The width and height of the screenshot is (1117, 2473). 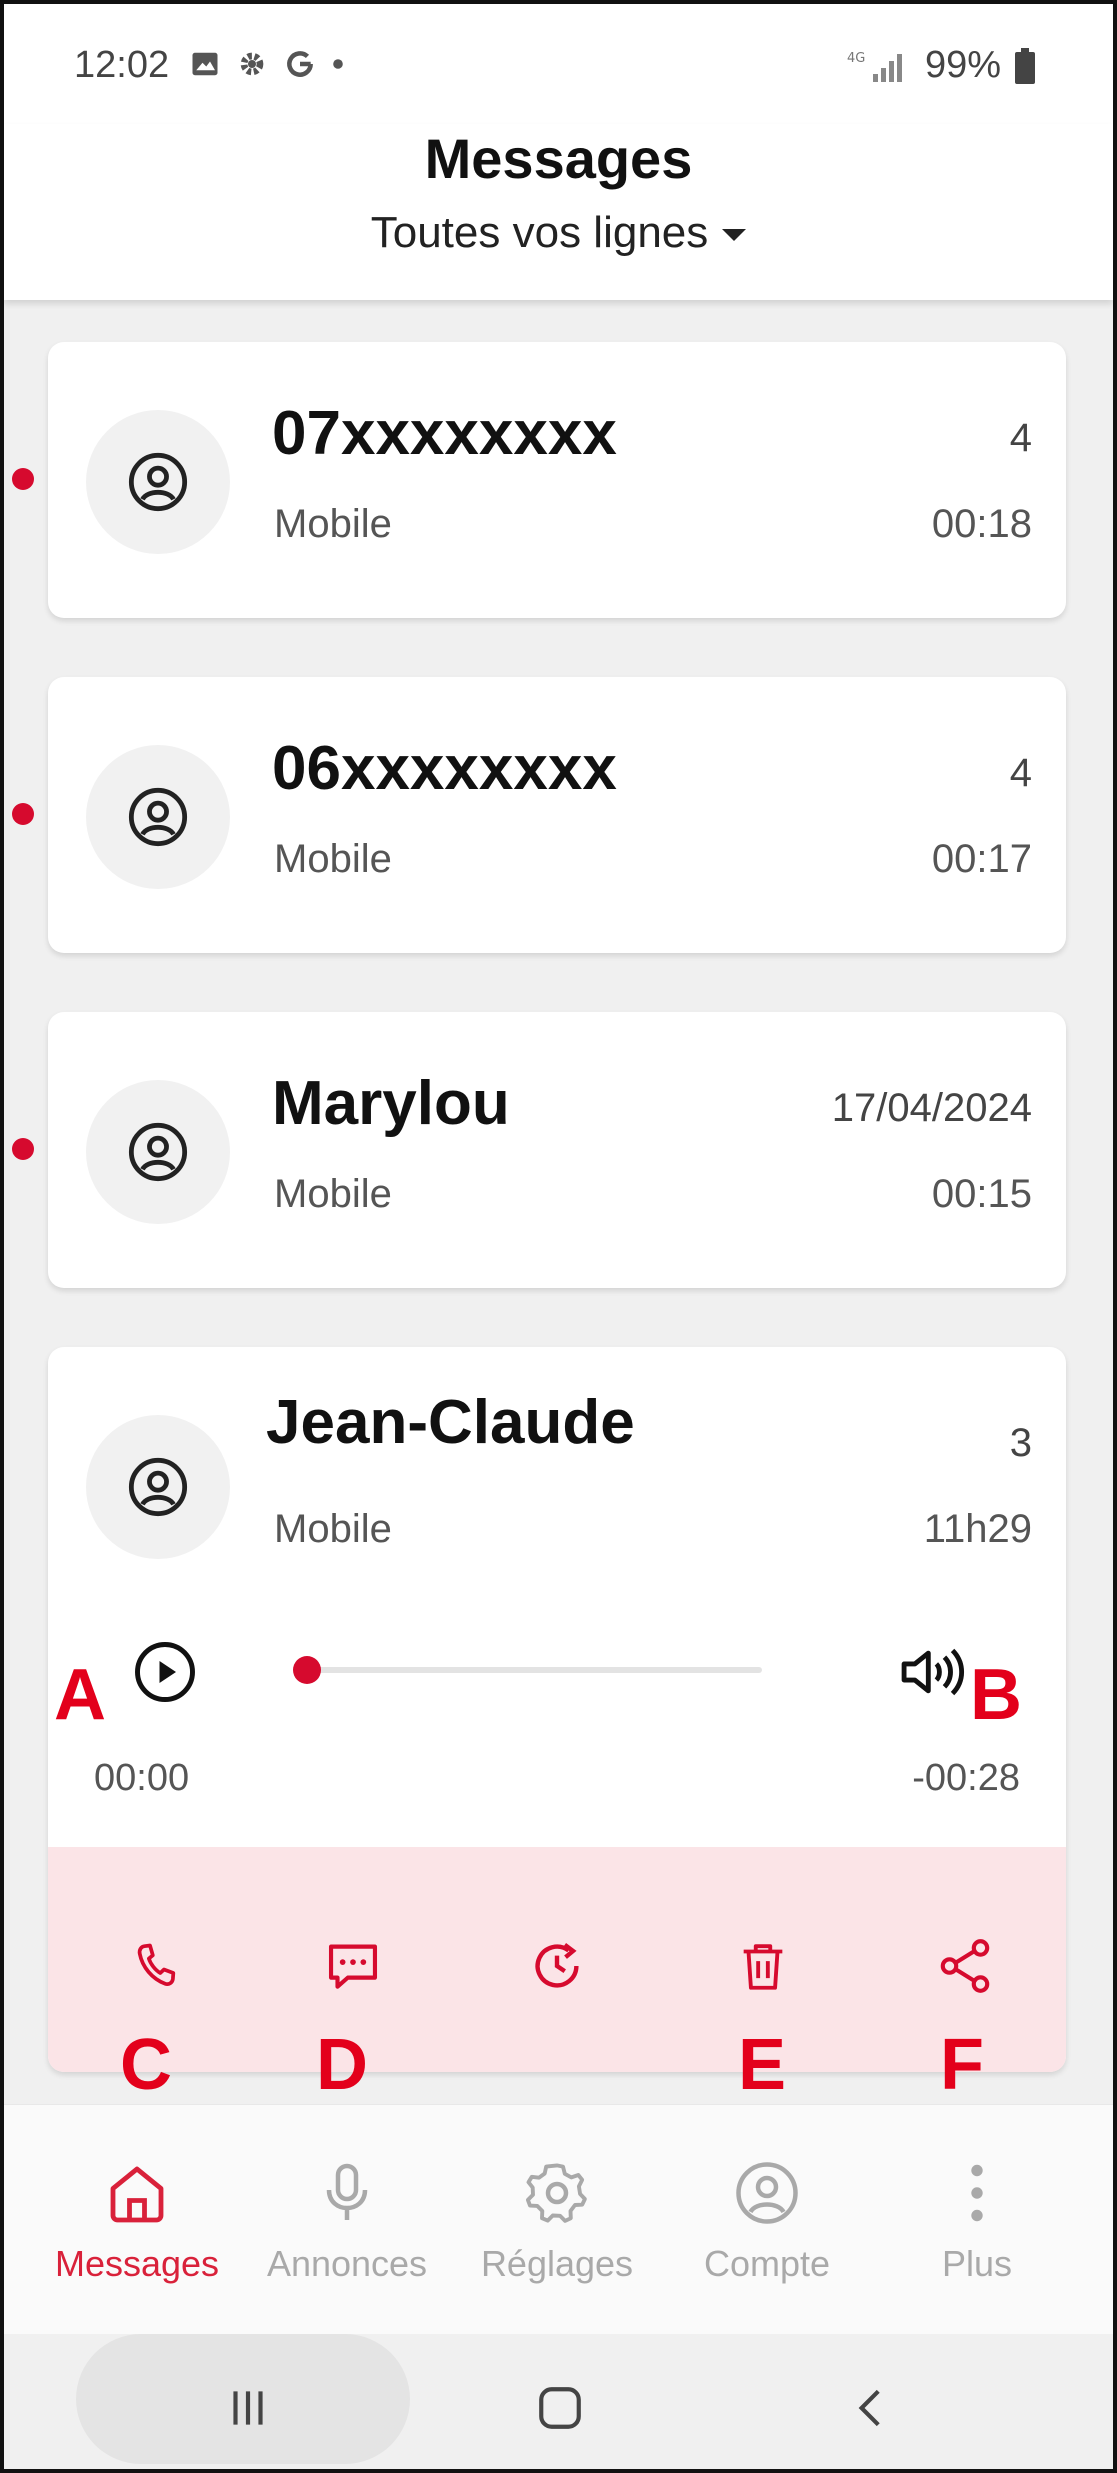 I want to click on nav-messages: Messages, so click(x=137, y=2221).